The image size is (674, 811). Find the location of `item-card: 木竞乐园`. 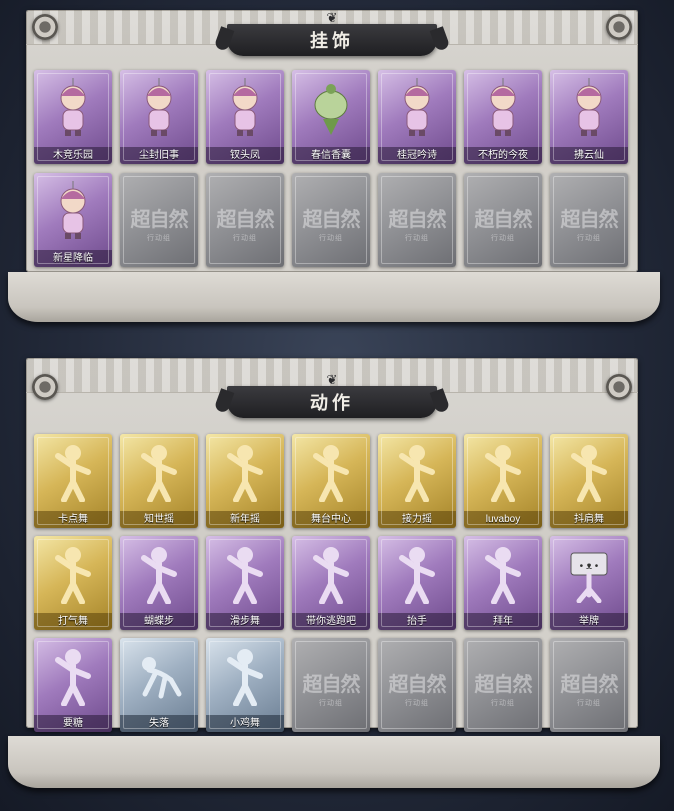

item-card: 木竞乐园 is located at coordinates (73, 117).